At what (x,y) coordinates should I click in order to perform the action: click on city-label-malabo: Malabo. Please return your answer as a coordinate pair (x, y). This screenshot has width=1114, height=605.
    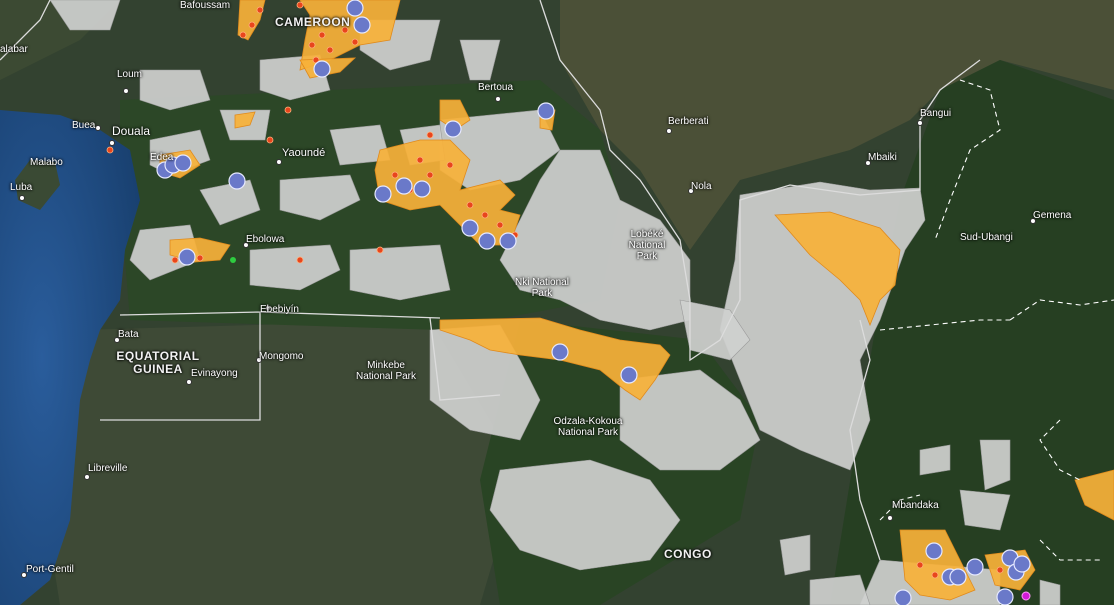
    Looking at the image, I should click on (46, 162).